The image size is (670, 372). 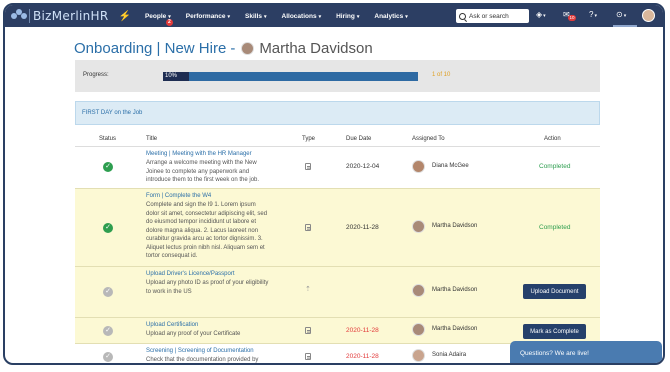 What do you see at coordinates (450, 166) in the screenshot?
I see `assignee-name: Diana McGee` at bounding box center [450, 166].